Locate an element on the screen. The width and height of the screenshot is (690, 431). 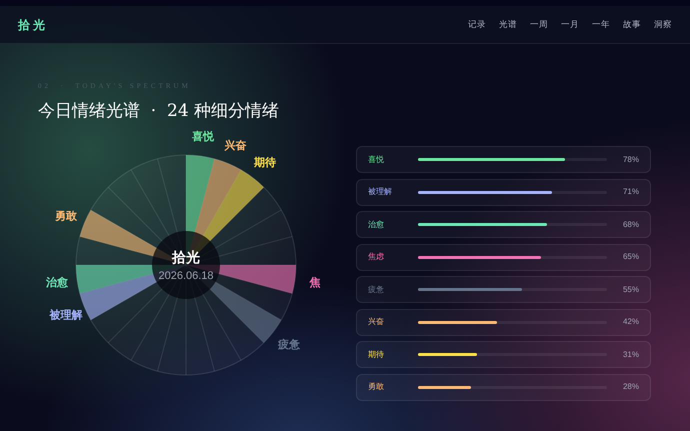
emotion-name: 勇敢 is located at coordinates (376, 387).